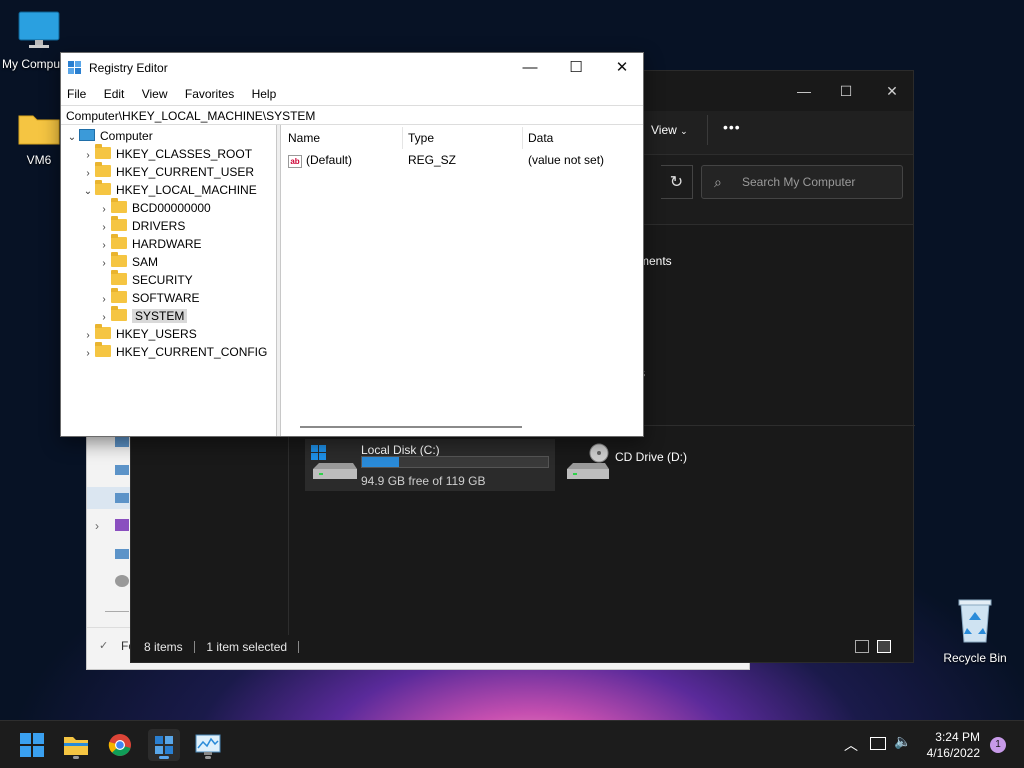 Image resolution: width=1024 pixels, height=768 pixels. Describe the element at coordinates (156, 334) in the screenshot. I see `tree-item-label: HKEY_USERS` at that location.